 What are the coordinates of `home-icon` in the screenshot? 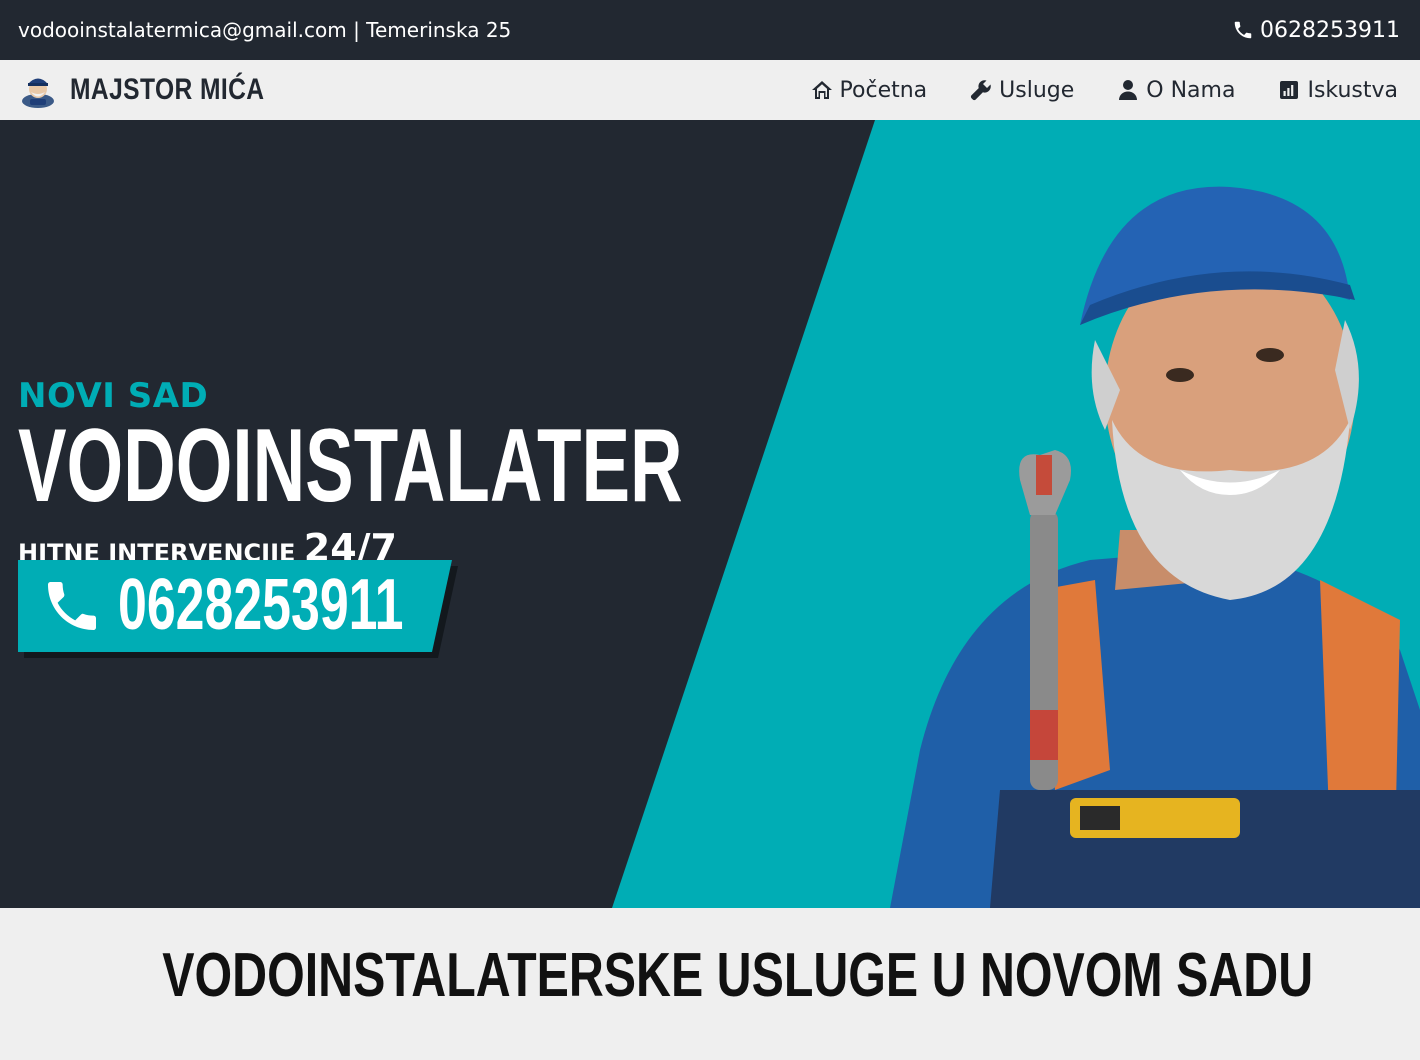 It's located at (821, 90).